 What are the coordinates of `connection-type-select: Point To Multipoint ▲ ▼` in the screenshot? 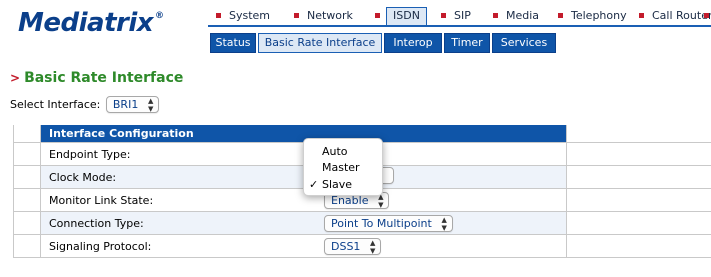 It's located at (388, 223).